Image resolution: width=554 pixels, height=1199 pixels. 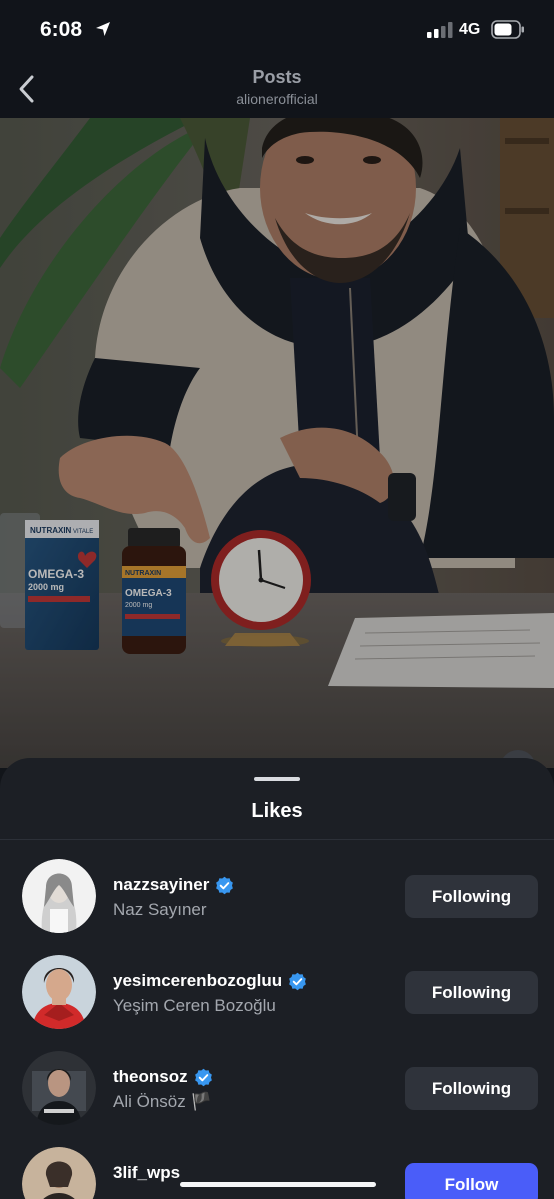 What do you see at coordinates (277, 839) in the screenshot?
I see `sheet-divider` at bounding box center [277, 839].